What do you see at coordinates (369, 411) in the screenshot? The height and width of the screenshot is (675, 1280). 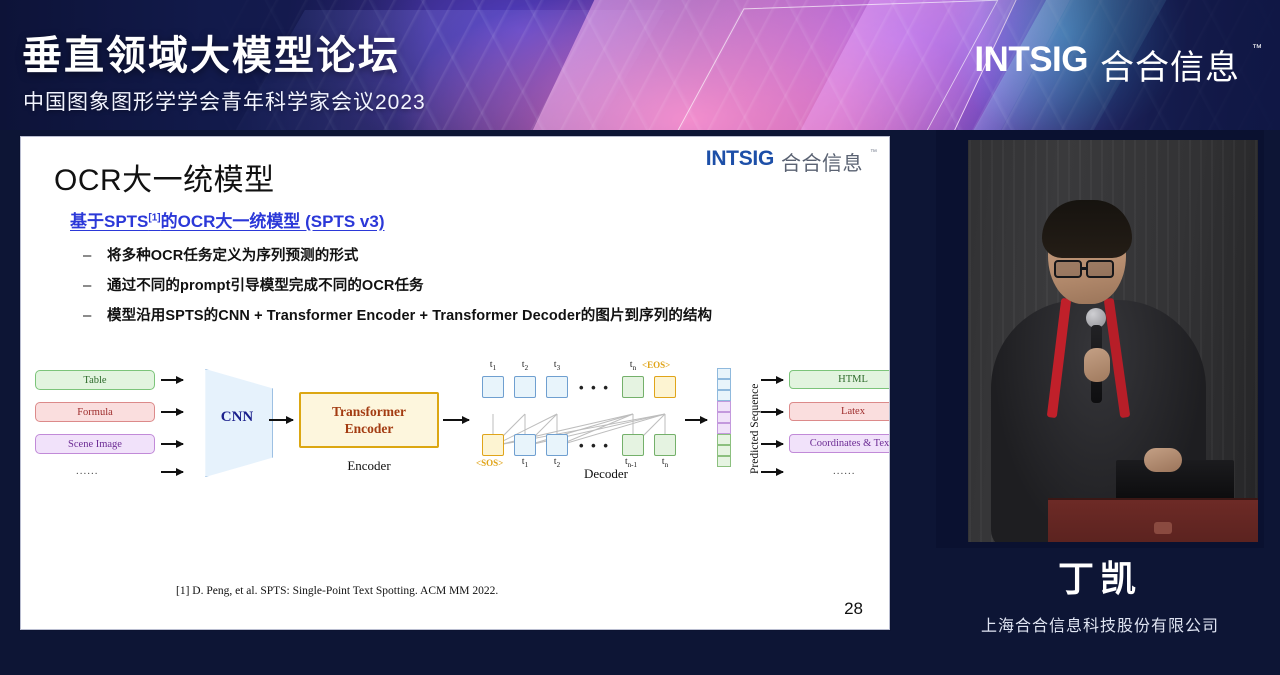 I see `encoder-line-1: Transformer` at bounding box center [369, 411].